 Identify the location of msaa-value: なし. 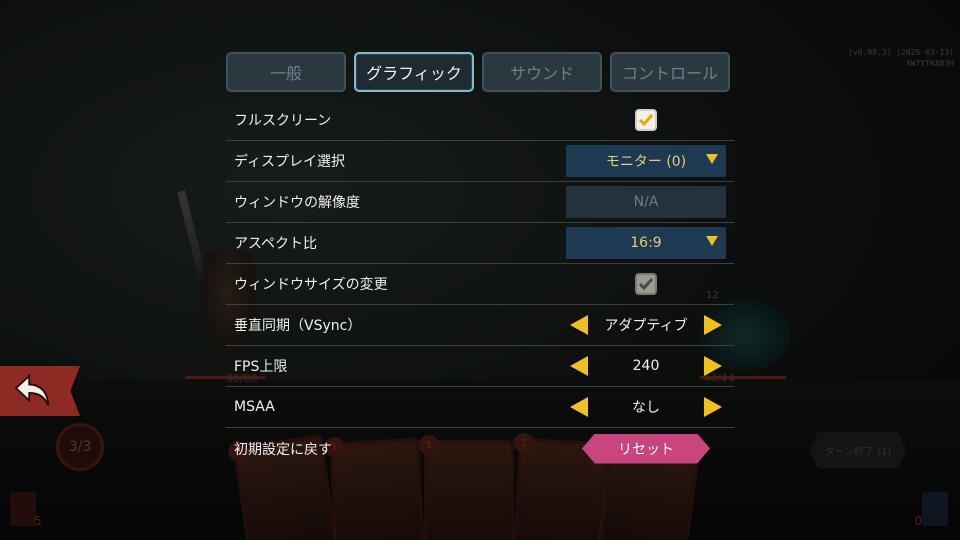
(646, 408).